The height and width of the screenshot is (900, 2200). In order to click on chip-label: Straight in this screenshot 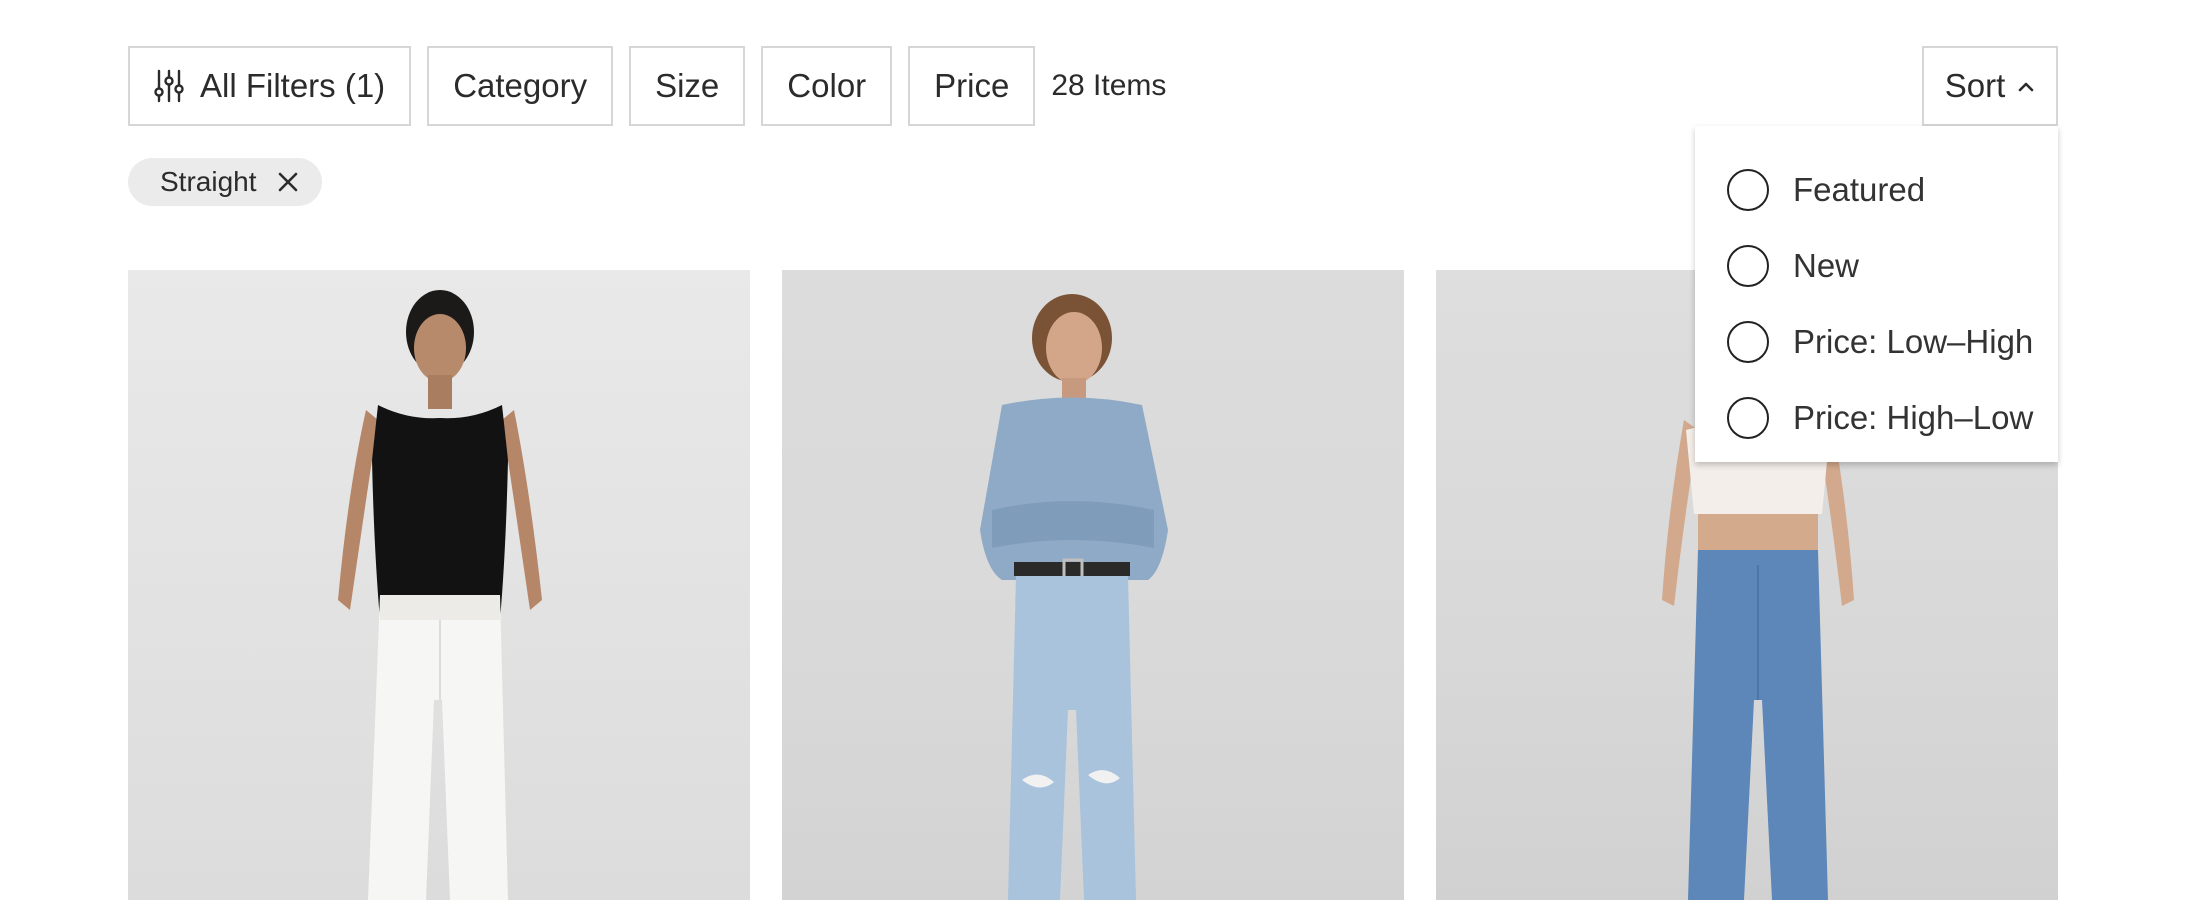, I will do `click(208, 181)`.